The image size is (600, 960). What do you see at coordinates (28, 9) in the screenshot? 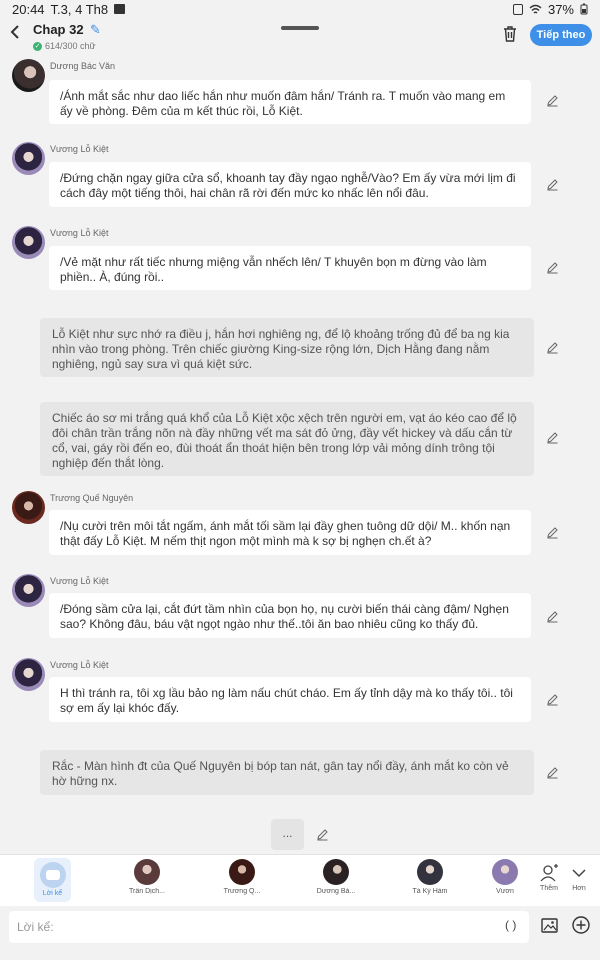
I see `status-time: 20:44` at bounding box center [28, 9].